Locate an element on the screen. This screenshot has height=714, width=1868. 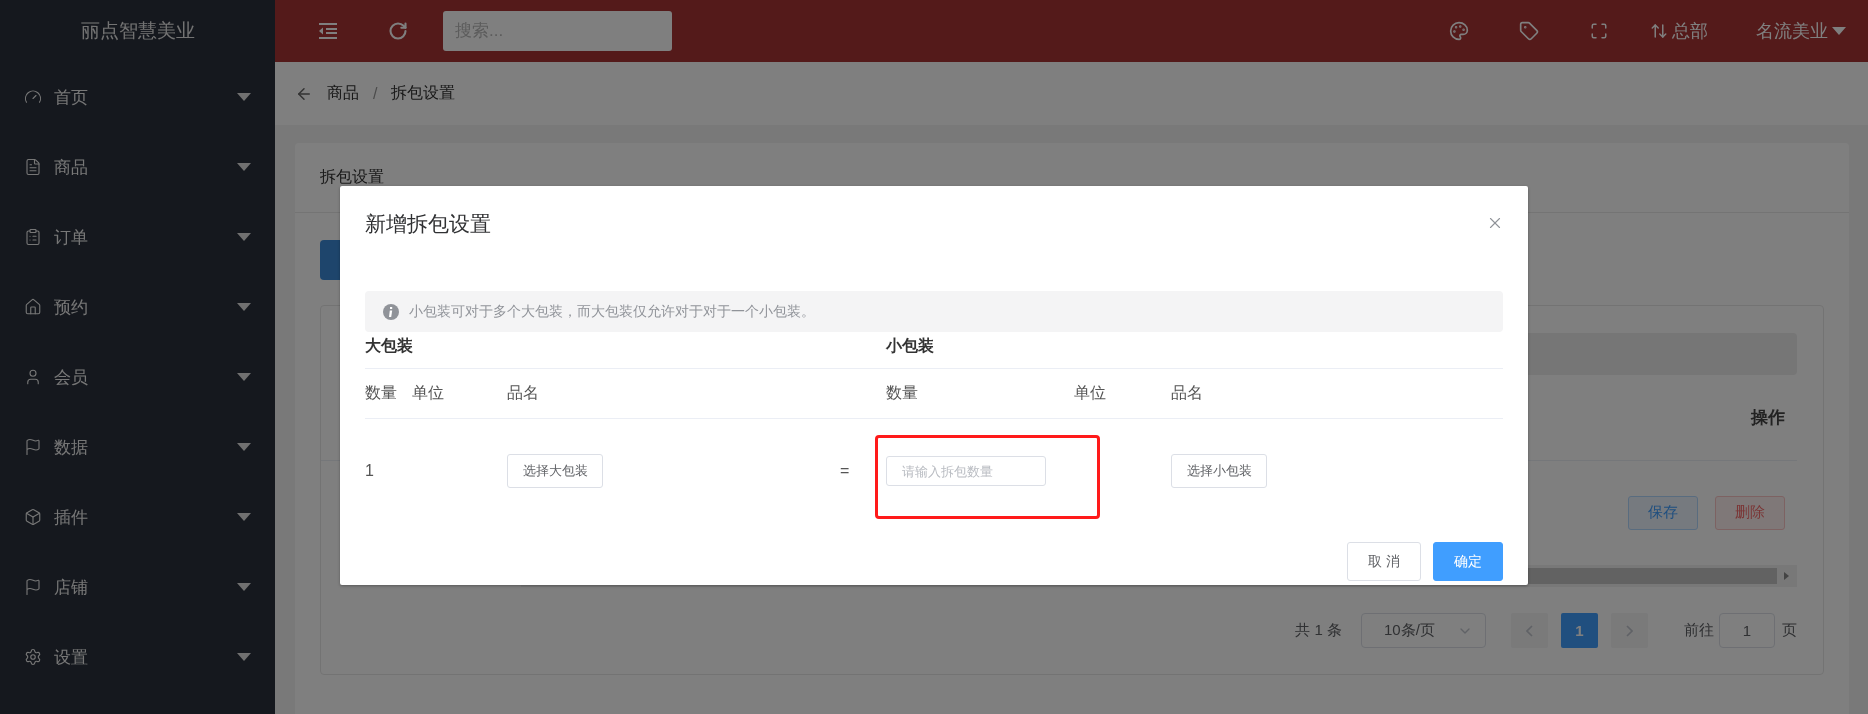
cancel-button: 取 消 is located at coordinates (1384, 561).